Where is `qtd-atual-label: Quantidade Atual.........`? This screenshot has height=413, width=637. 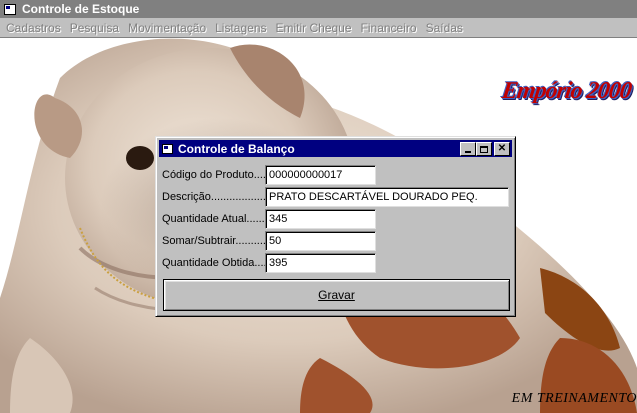
qtd-atual-label: Quantidade Atual......... is located at coordinates (213, 219).